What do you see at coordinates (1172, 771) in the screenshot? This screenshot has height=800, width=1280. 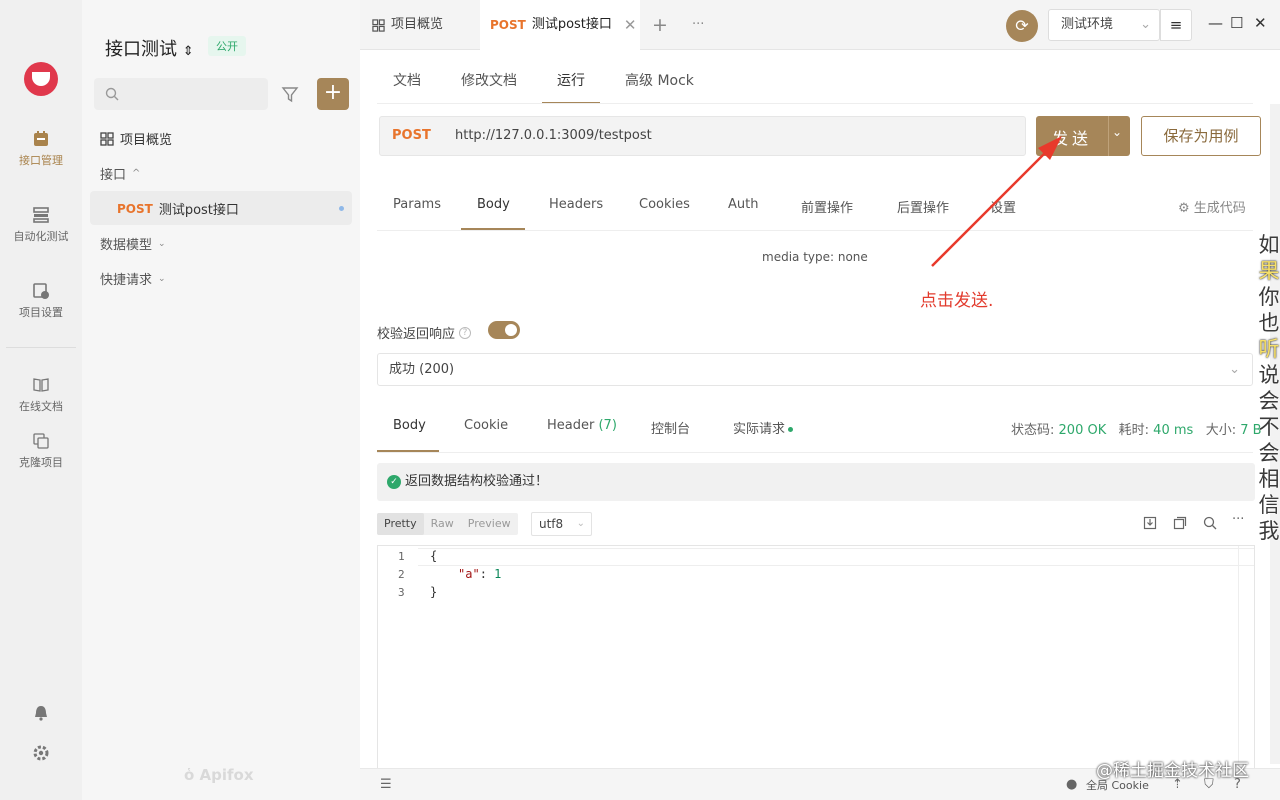 I see `watermark: @稀土掘金技术社区` at bounding box center [1172, 771].